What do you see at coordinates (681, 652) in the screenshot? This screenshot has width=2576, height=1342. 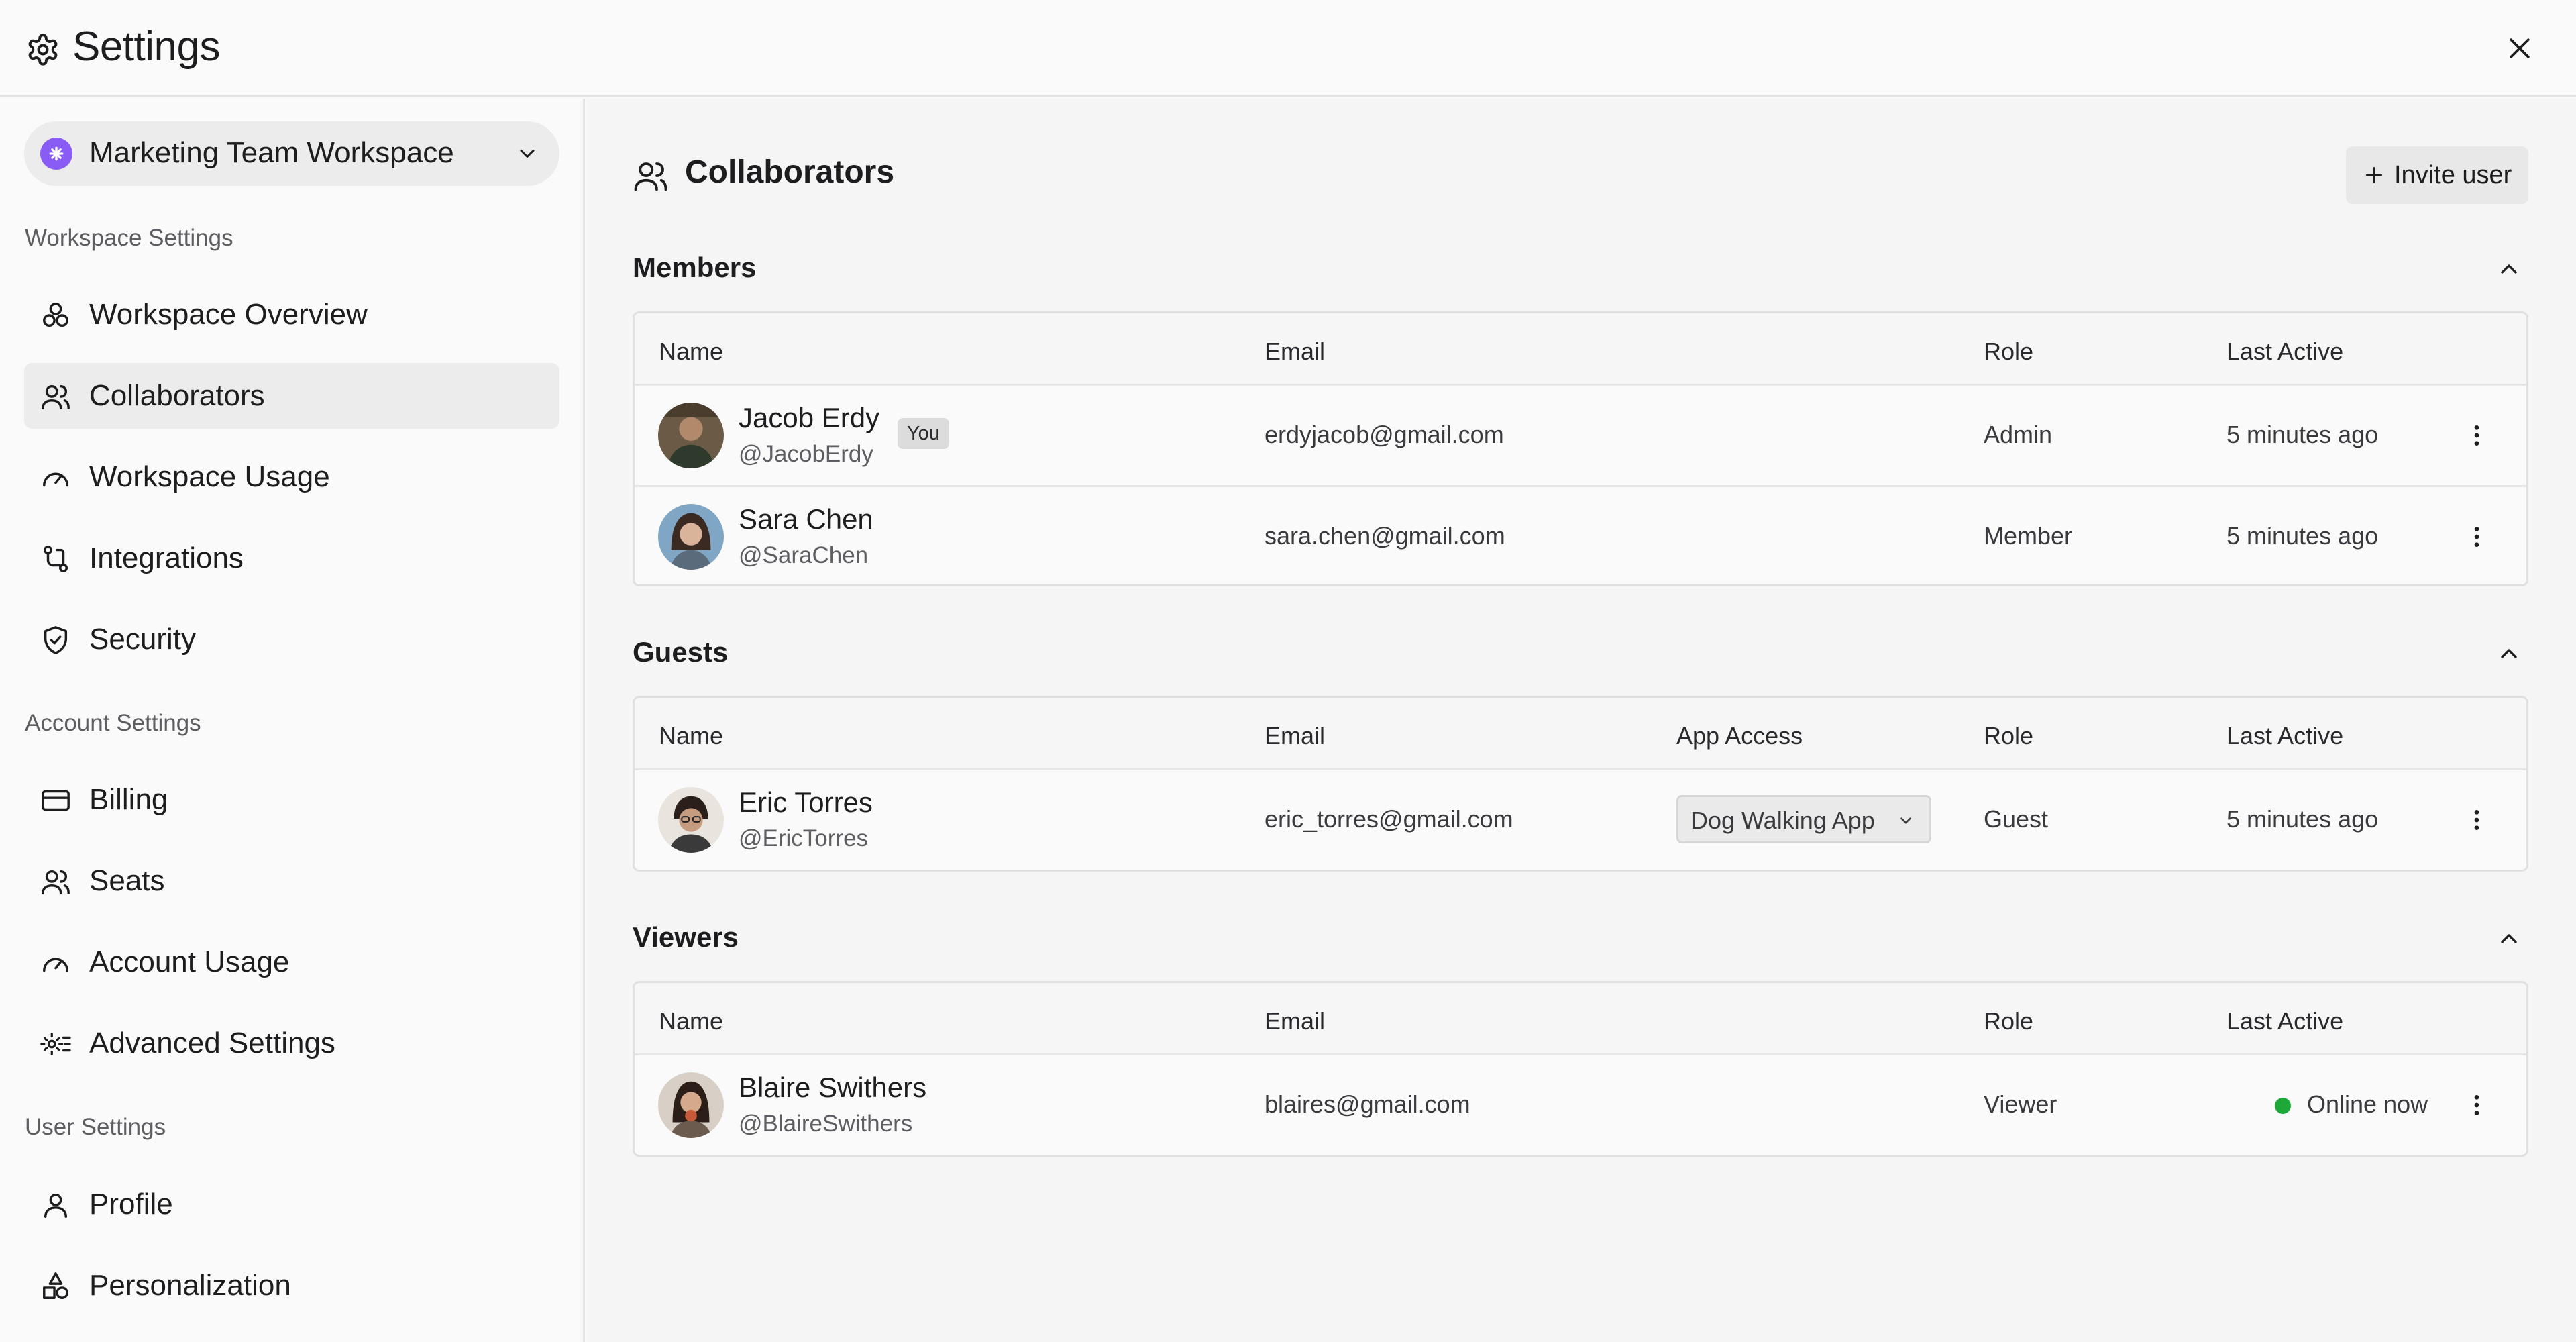 I see `guests-title: Guests` at bounding box center [681, 652].